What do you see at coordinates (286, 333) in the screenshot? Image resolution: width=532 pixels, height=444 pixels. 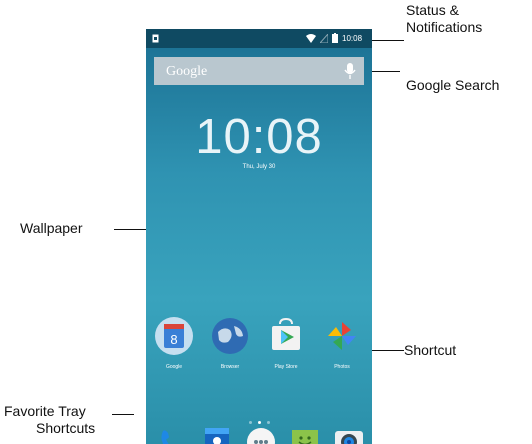 I see `play-store-icon` at bounding box center [286, 333].